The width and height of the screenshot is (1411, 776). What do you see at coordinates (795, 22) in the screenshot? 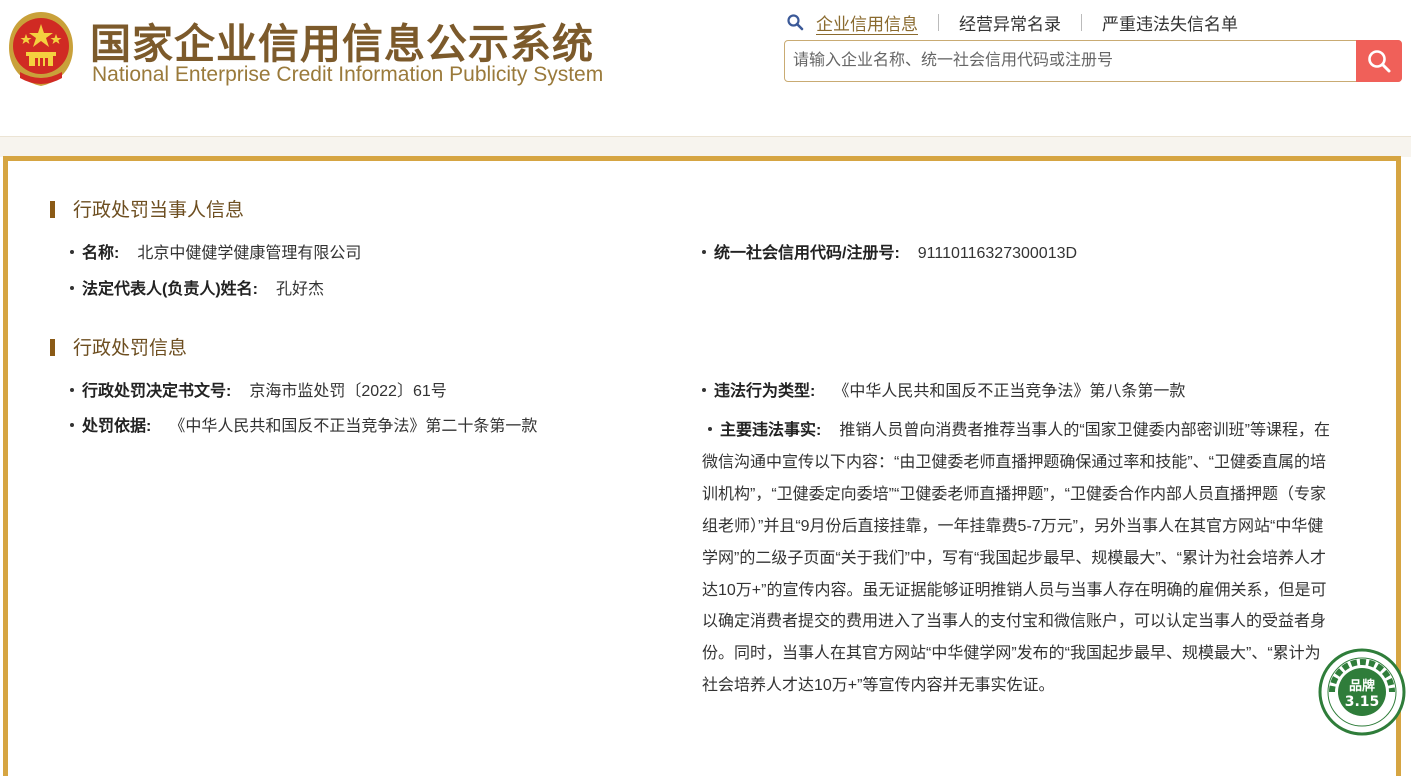
I see `magnifier-icon` at bounding box center [795, 22].